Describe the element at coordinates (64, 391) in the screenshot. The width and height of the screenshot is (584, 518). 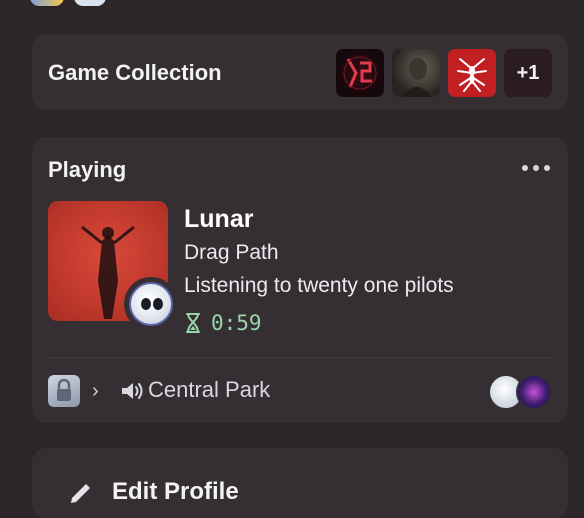
I see `server-icon` at that location.